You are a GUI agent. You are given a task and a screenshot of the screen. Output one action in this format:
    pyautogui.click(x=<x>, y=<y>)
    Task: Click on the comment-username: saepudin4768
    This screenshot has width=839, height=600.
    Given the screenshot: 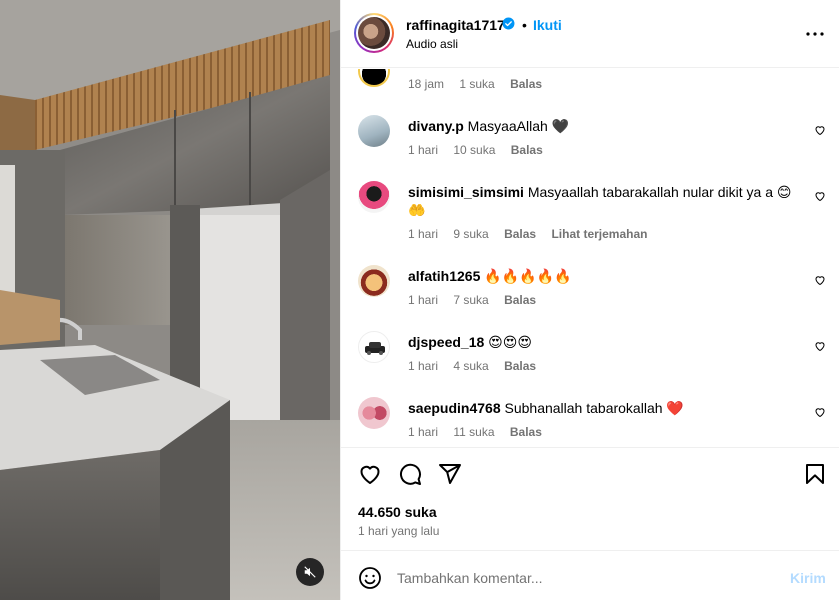 What is the action you would take?
    pyautogui.click(x=454, y=408)
    